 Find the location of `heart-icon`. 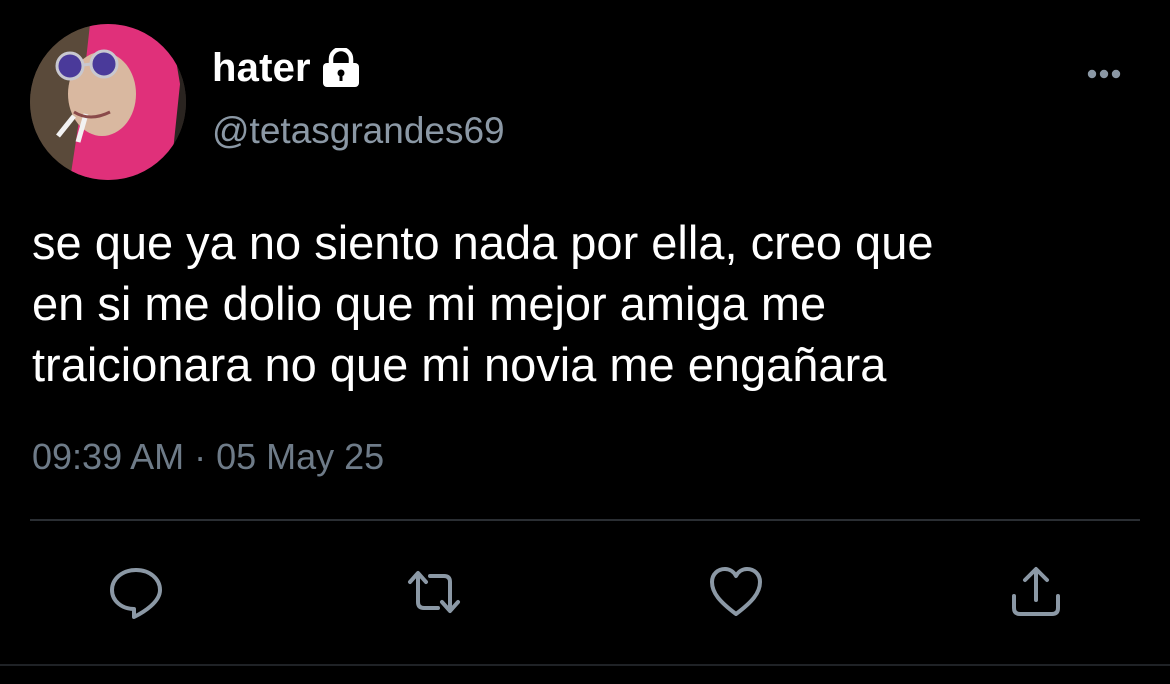

heart-icon is located at coordinates (736, 591).